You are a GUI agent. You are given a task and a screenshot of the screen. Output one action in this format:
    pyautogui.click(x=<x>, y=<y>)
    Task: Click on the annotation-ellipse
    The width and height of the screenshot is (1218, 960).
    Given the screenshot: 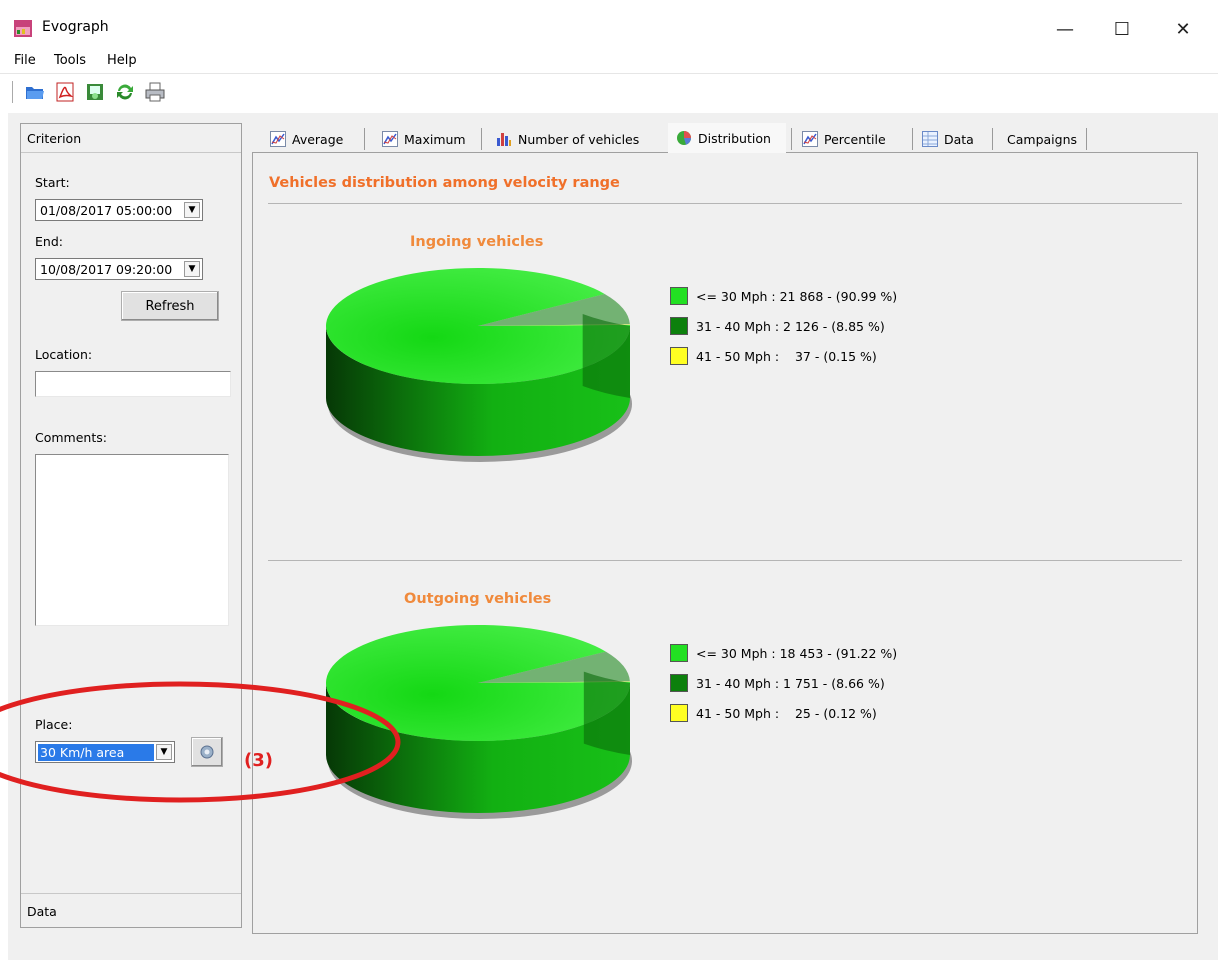 What is the action you would take?
    pyautogui.click(x=200, y=742)
    